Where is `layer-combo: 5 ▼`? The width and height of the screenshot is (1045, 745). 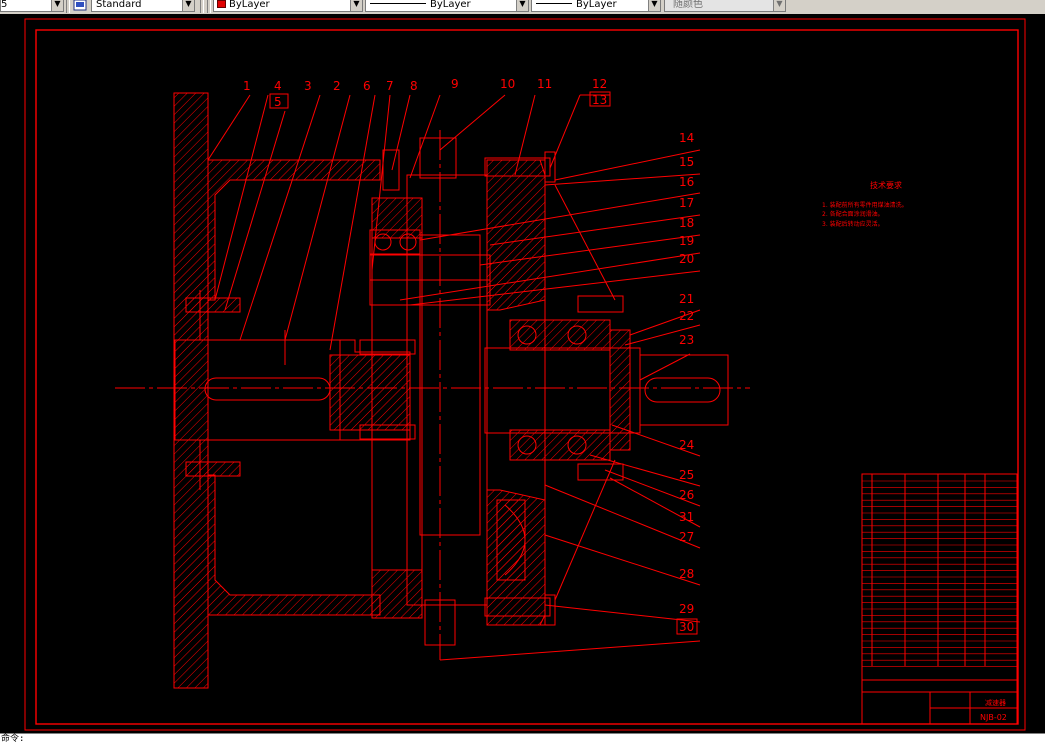 layer-combo: 5 ▼ is located at coordinates (32, 6).